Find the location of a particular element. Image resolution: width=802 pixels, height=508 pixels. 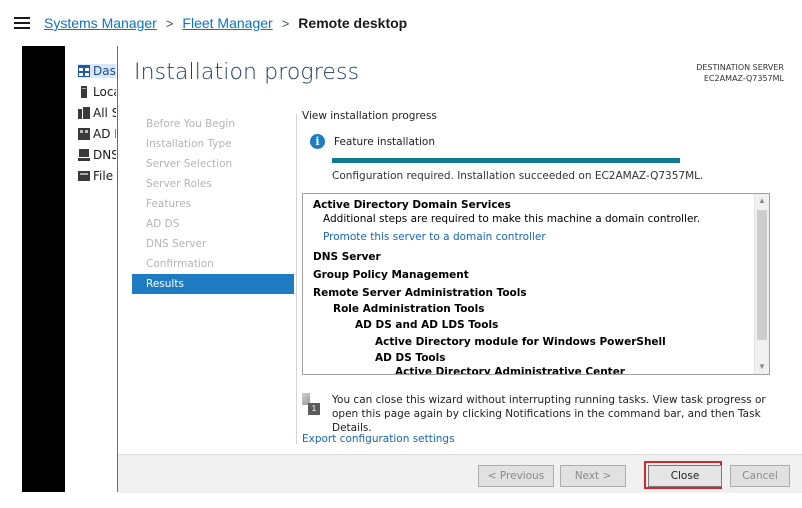

step-server-selection: Server Selection is located at coordinates (189, 164).